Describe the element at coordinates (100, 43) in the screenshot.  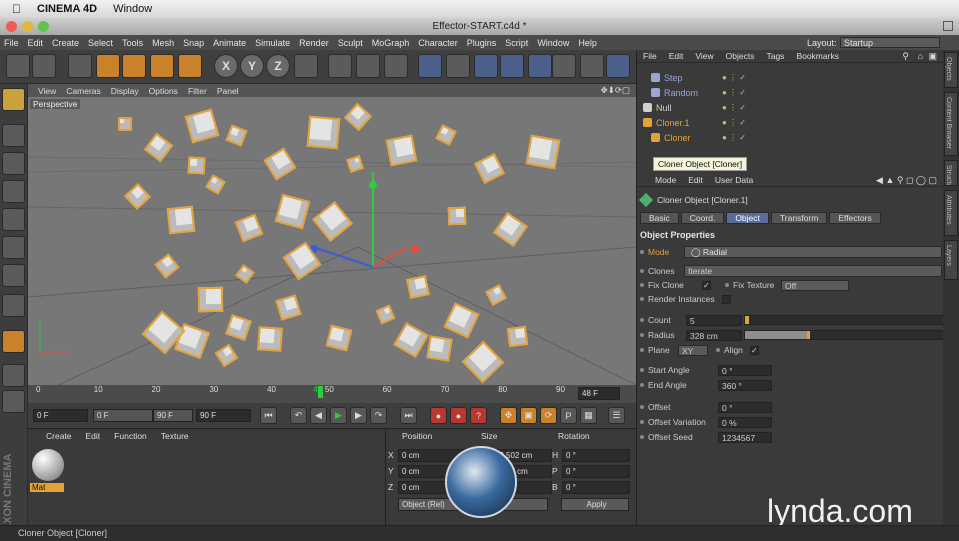
I see `menu-select: Select` at that location.